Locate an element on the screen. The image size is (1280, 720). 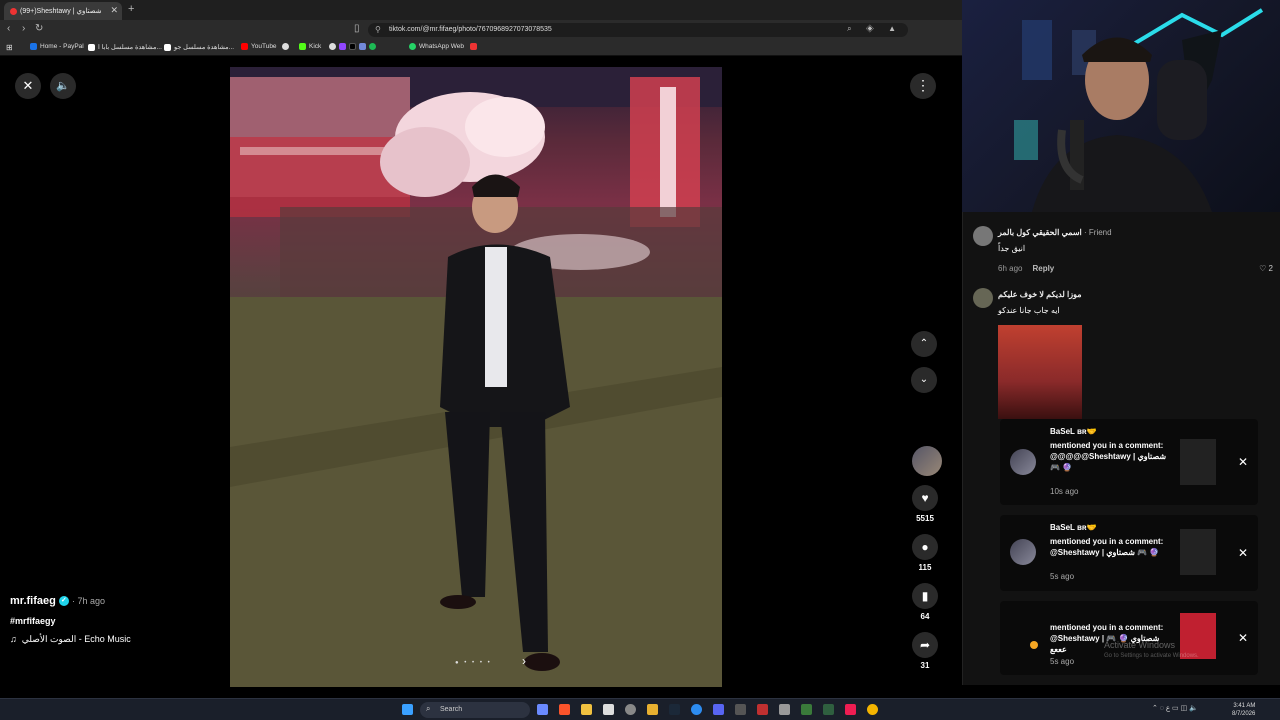
next-photo-icon: › is located at coordinates (524, 661).